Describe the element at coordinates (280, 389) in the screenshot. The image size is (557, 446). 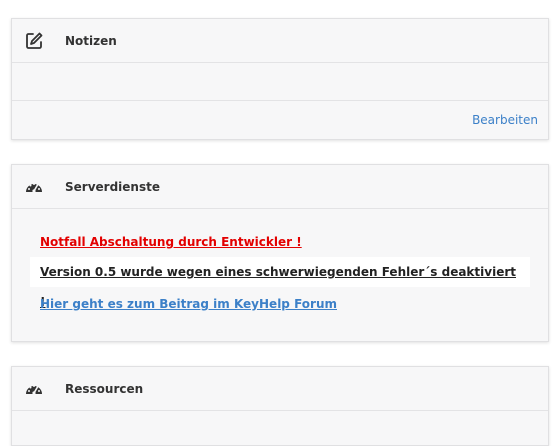
I see `resources-panel-header: Ressourcen` at that location.